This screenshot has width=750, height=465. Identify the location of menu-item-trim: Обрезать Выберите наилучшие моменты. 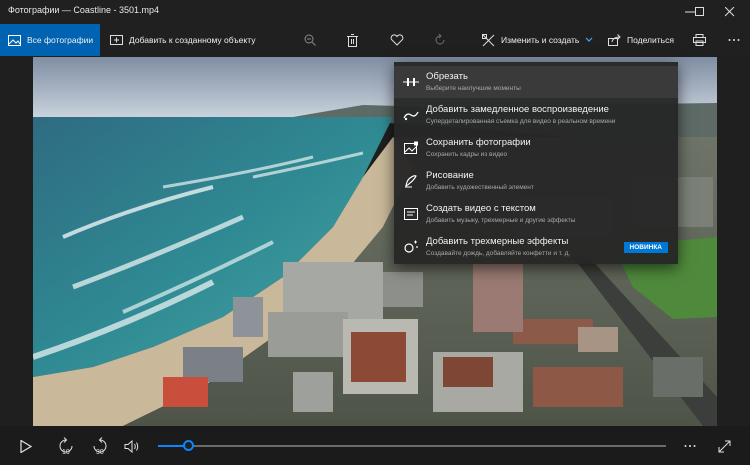
(536, 82).